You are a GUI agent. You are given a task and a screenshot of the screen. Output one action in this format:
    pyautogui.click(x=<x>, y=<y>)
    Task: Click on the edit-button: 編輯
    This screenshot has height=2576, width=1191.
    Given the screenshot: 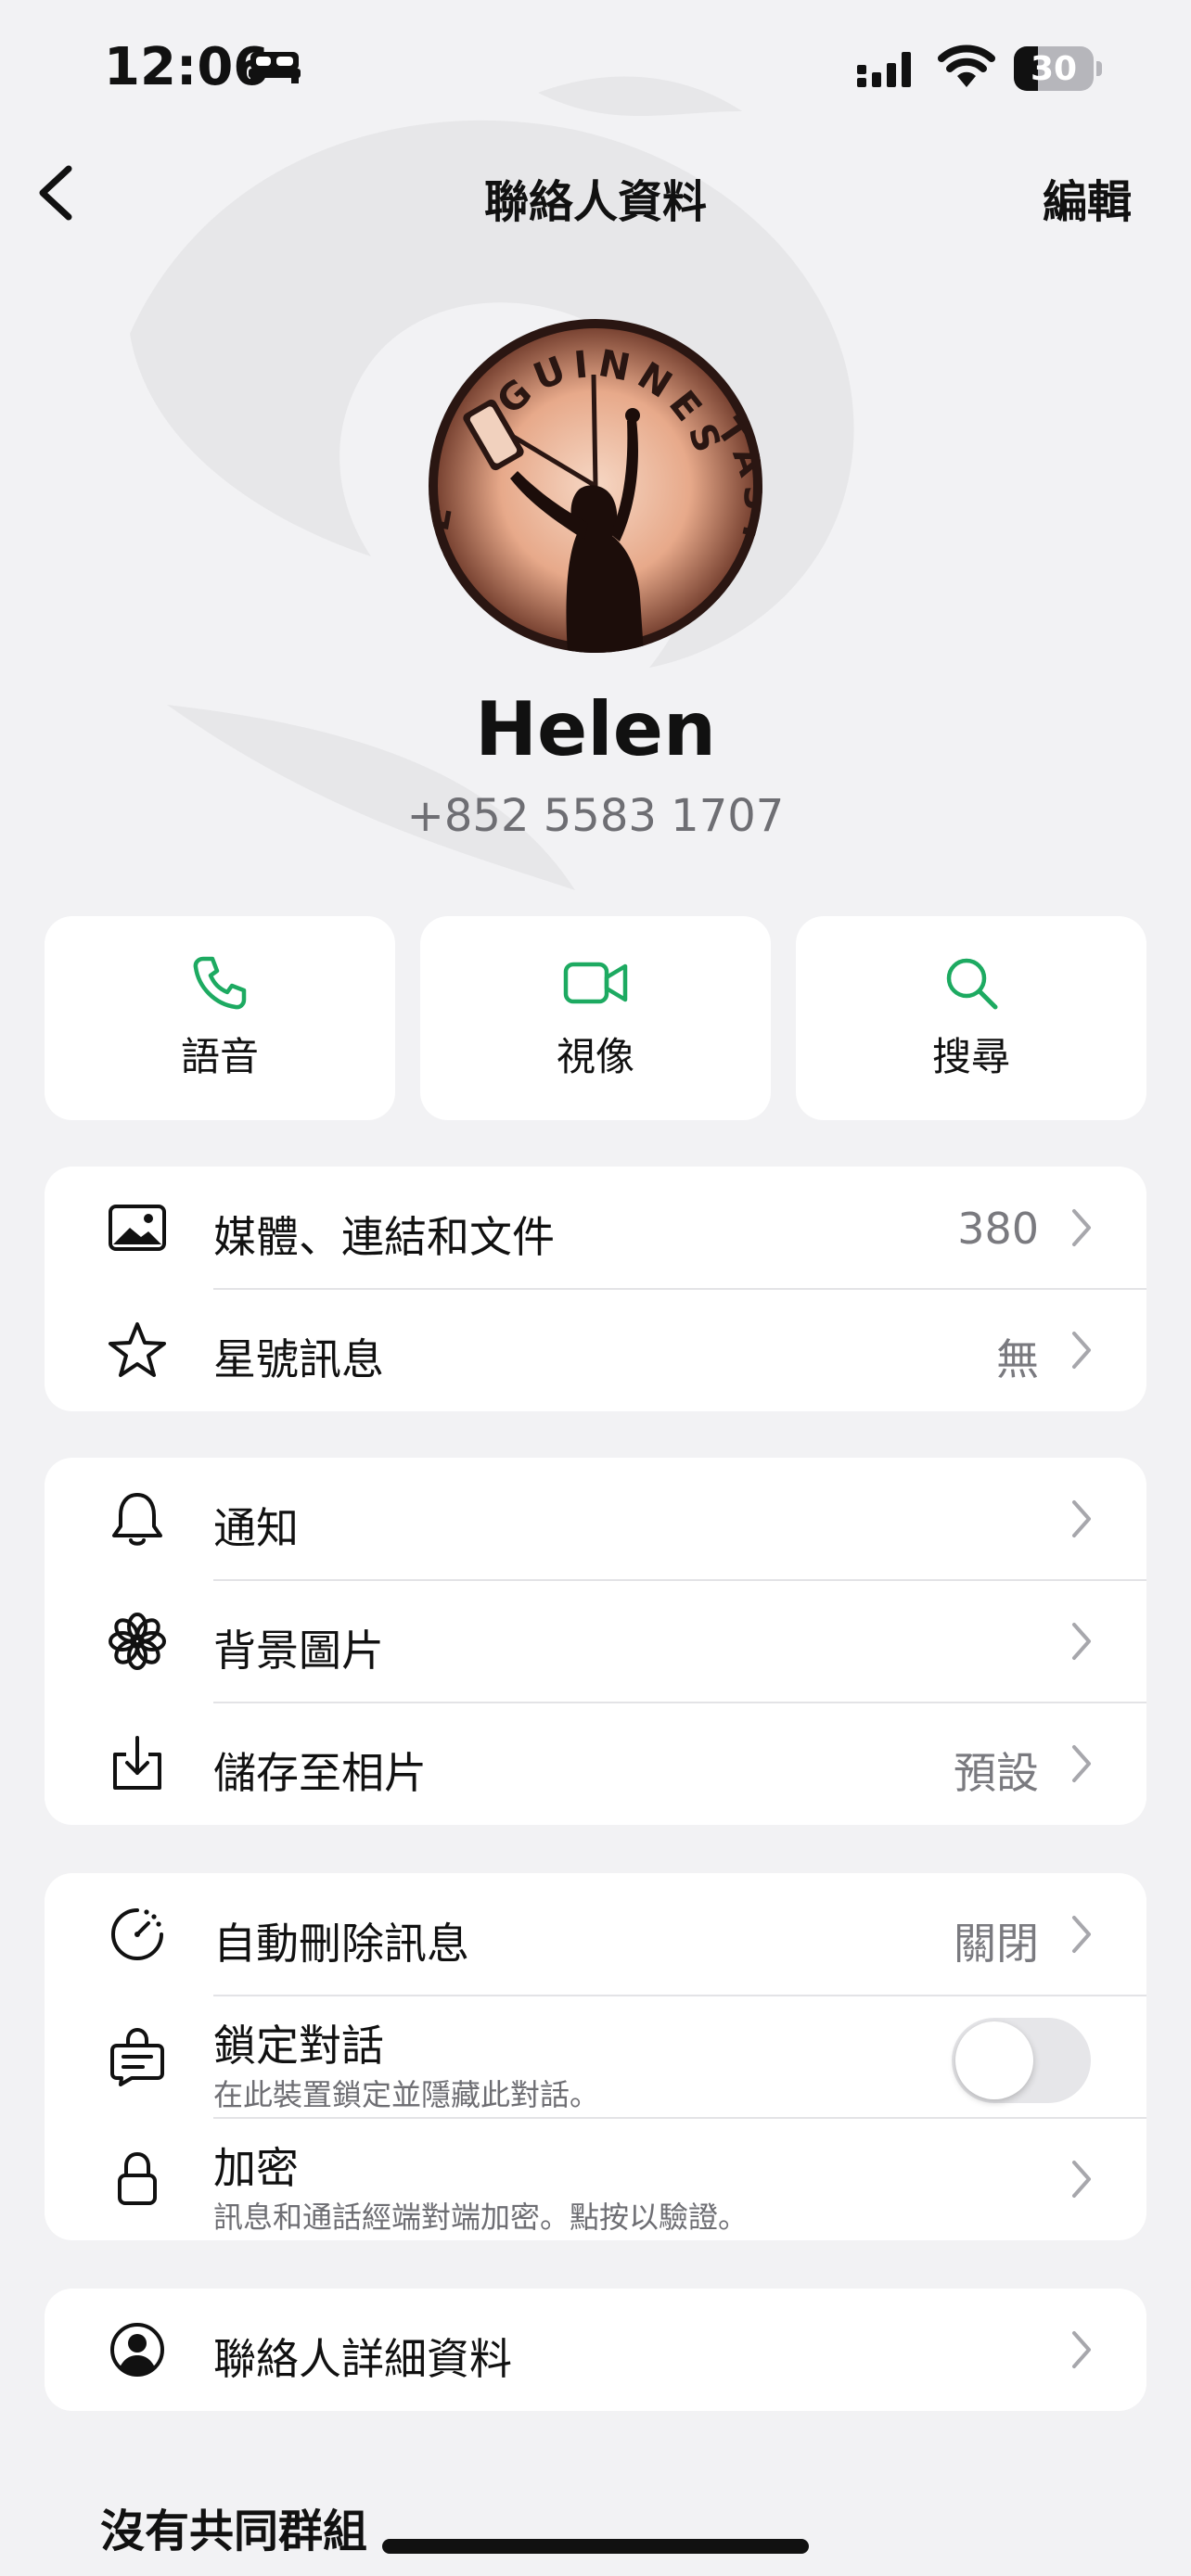 What is the action you would take?
    pyautogui.click(x=1087, y=197)
    